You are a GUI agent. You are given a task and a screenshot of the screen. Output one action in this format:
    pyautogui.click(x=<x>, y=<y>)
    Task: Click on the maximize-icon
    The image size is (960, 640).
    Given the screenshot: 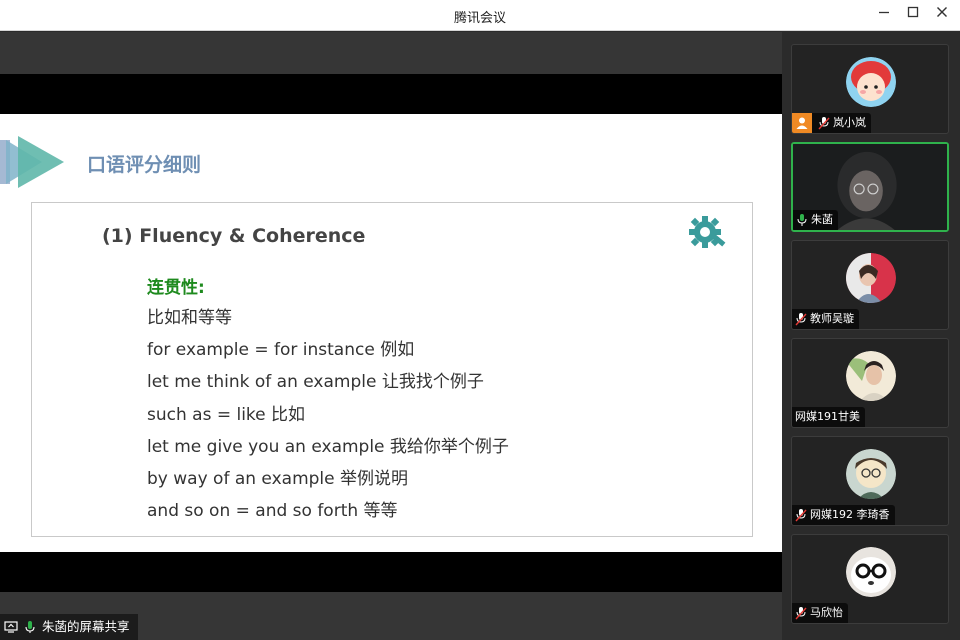 What is the action you would take?
    pyautogui.click(x=913, y=15)
    